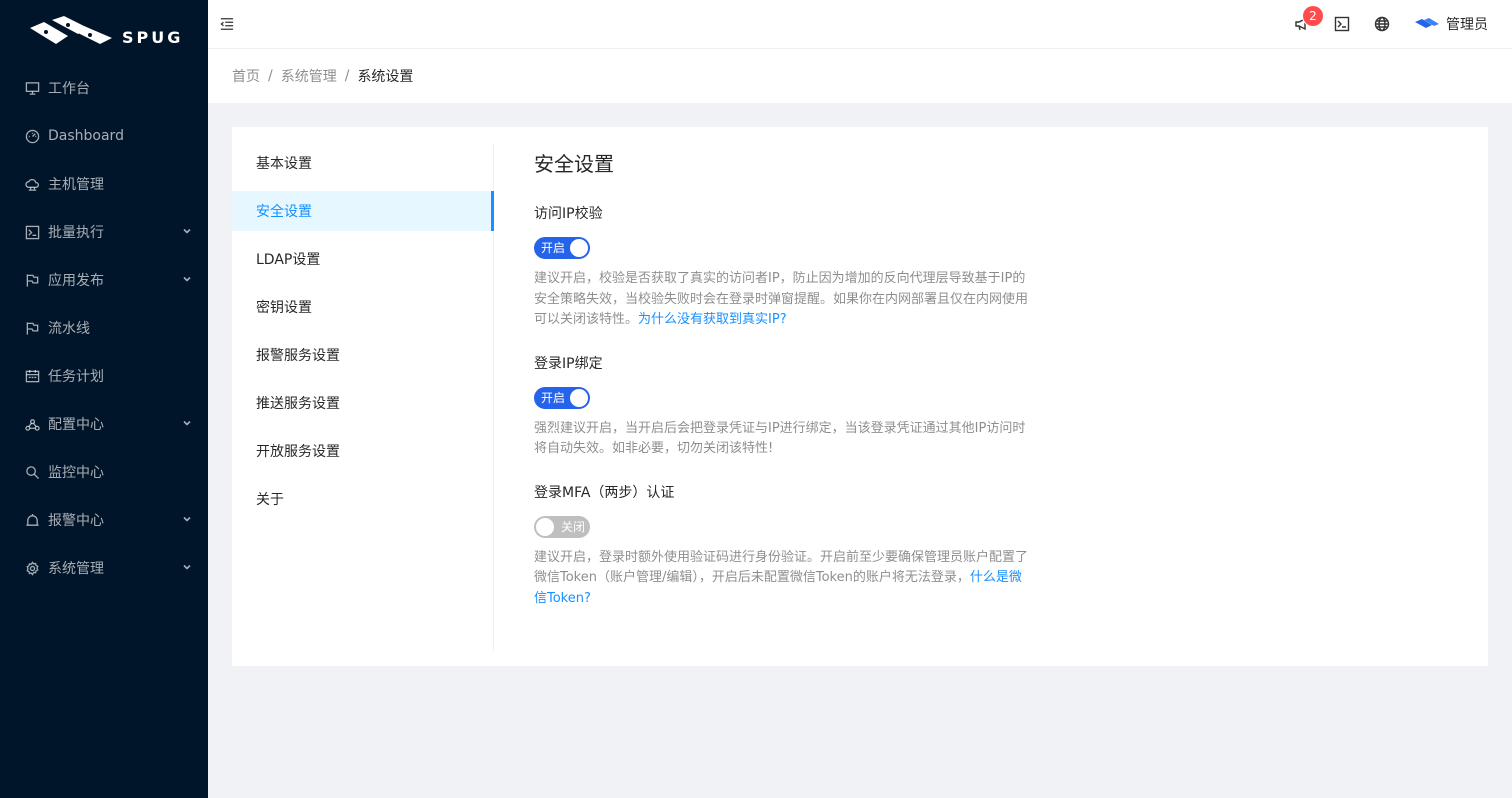  Describe the element at coordinates (568, 214) in the screenshot. I see `ip-check-label: 访问IP校验` at that location.